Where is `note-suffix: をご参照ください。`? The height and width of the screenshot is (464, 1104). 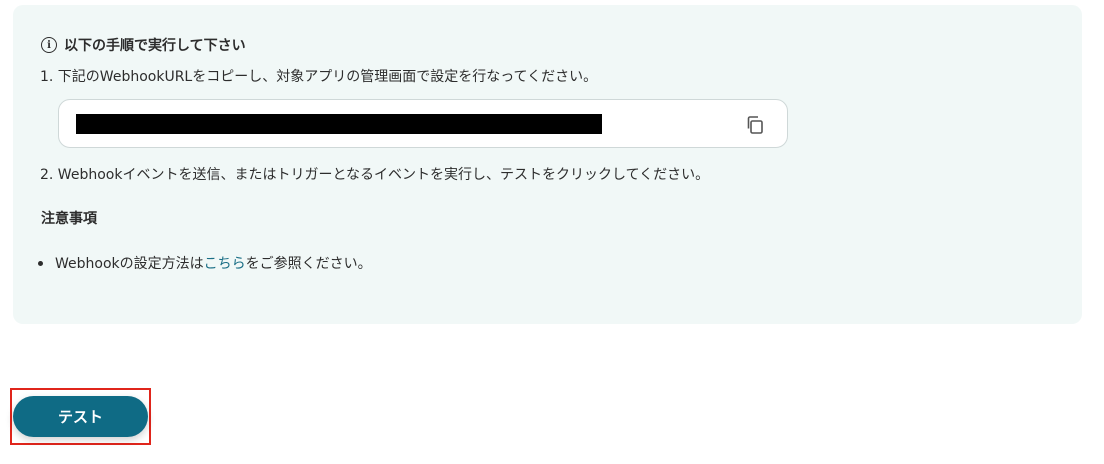
note-suffix: をご参照ください。 is located at coordinates (308, 264).